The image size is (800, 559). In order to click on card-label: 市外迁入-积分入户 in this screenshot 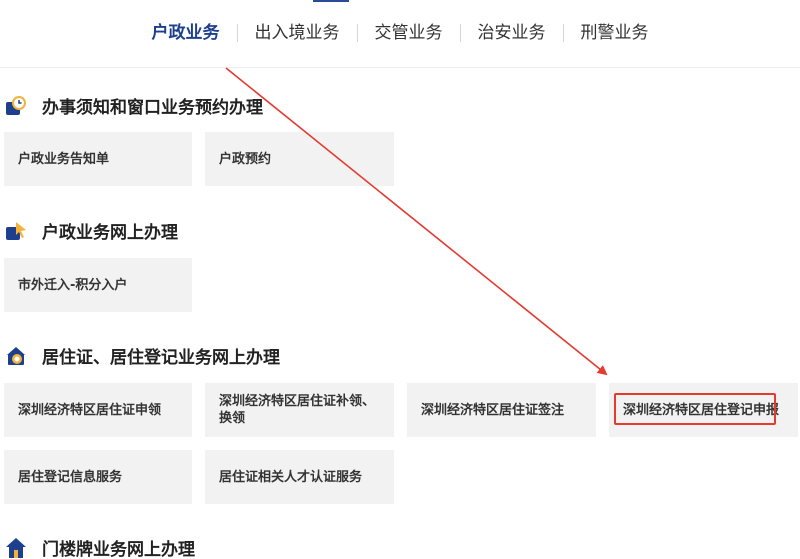, I will do `click(73, 285)`.